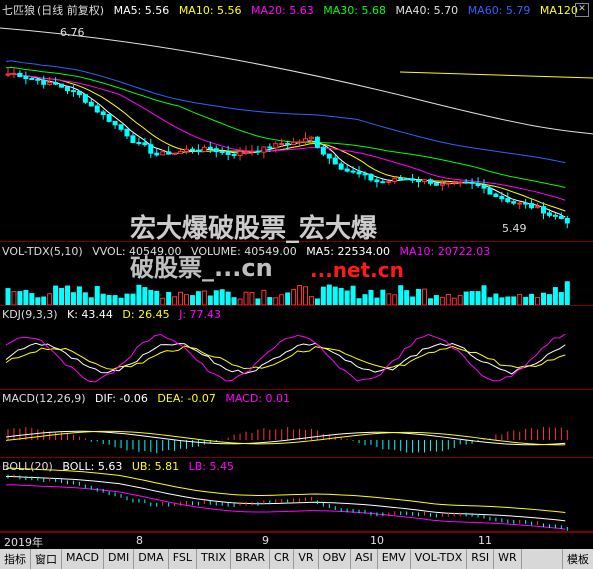  What do you see at coordinates (46, 559) in the screenshot?
I see `tab-window: 窗口` at bounding box center [46, 559].